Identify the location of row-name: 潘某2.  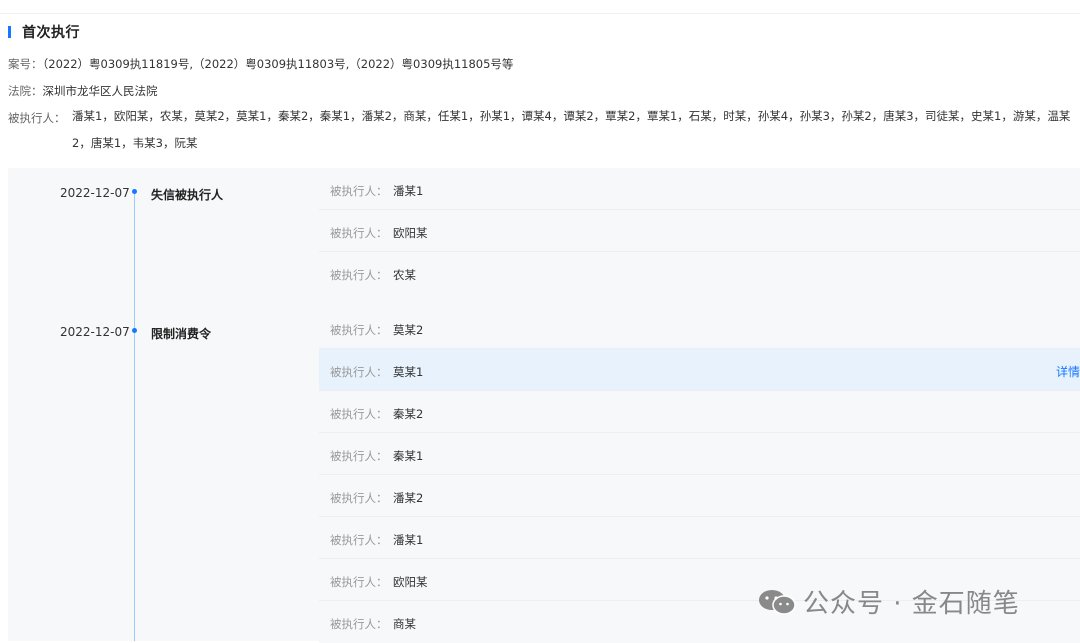
(408, 498).